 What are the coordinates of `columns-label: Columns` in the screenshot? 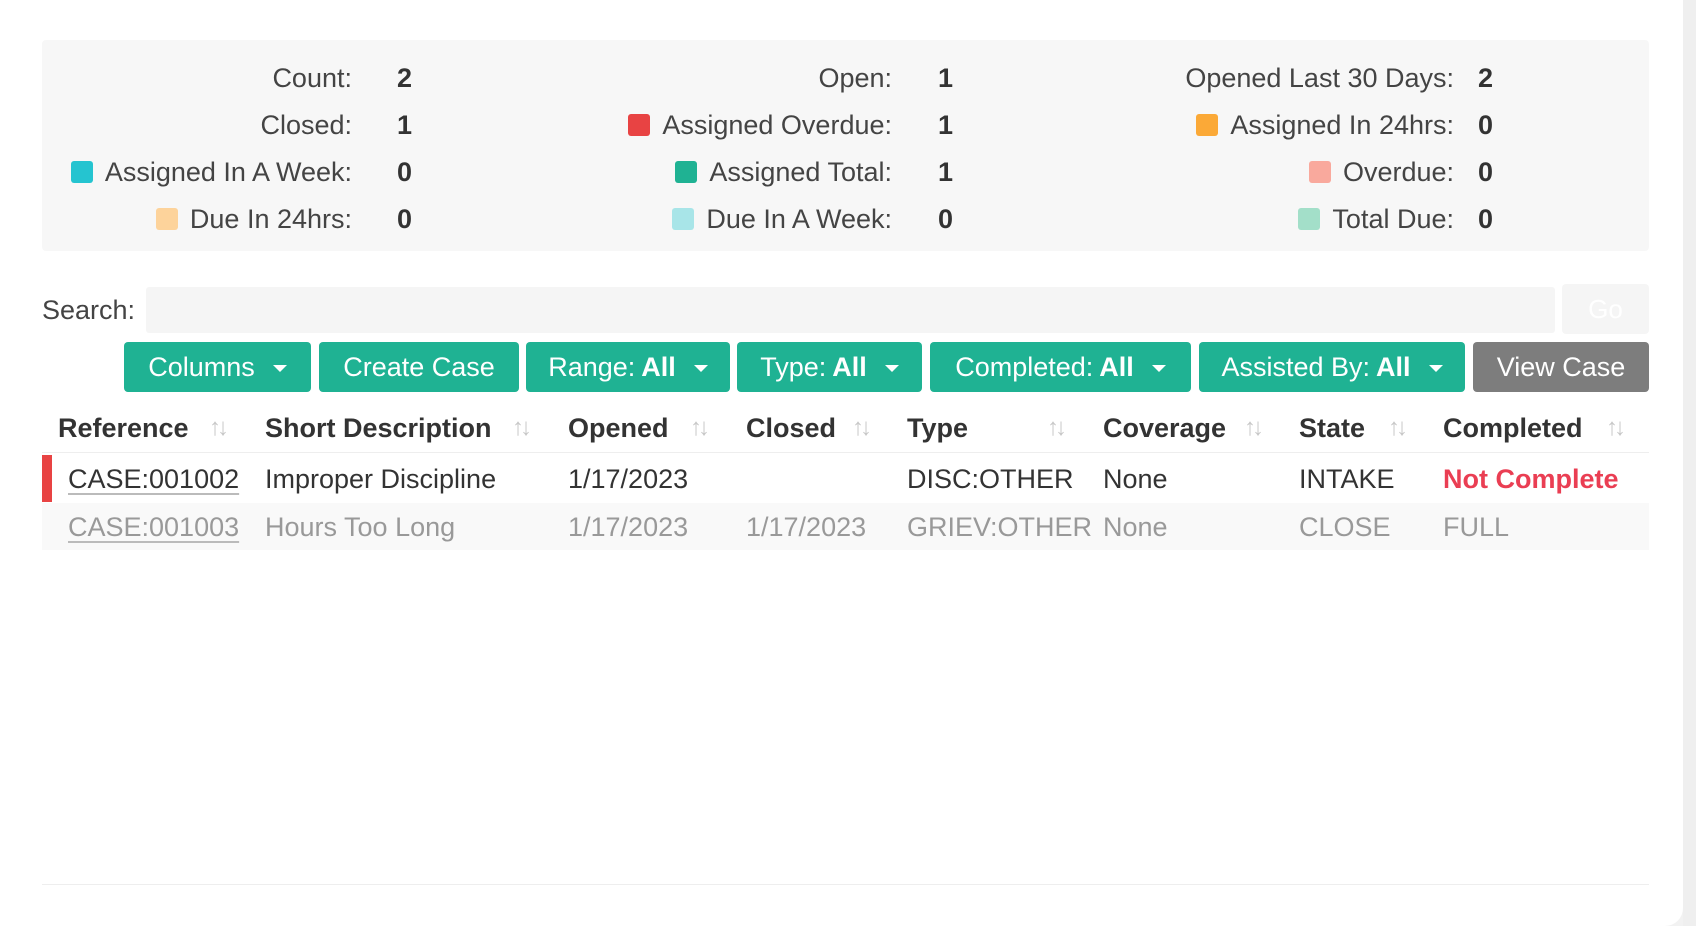 It's located at (201, 366).